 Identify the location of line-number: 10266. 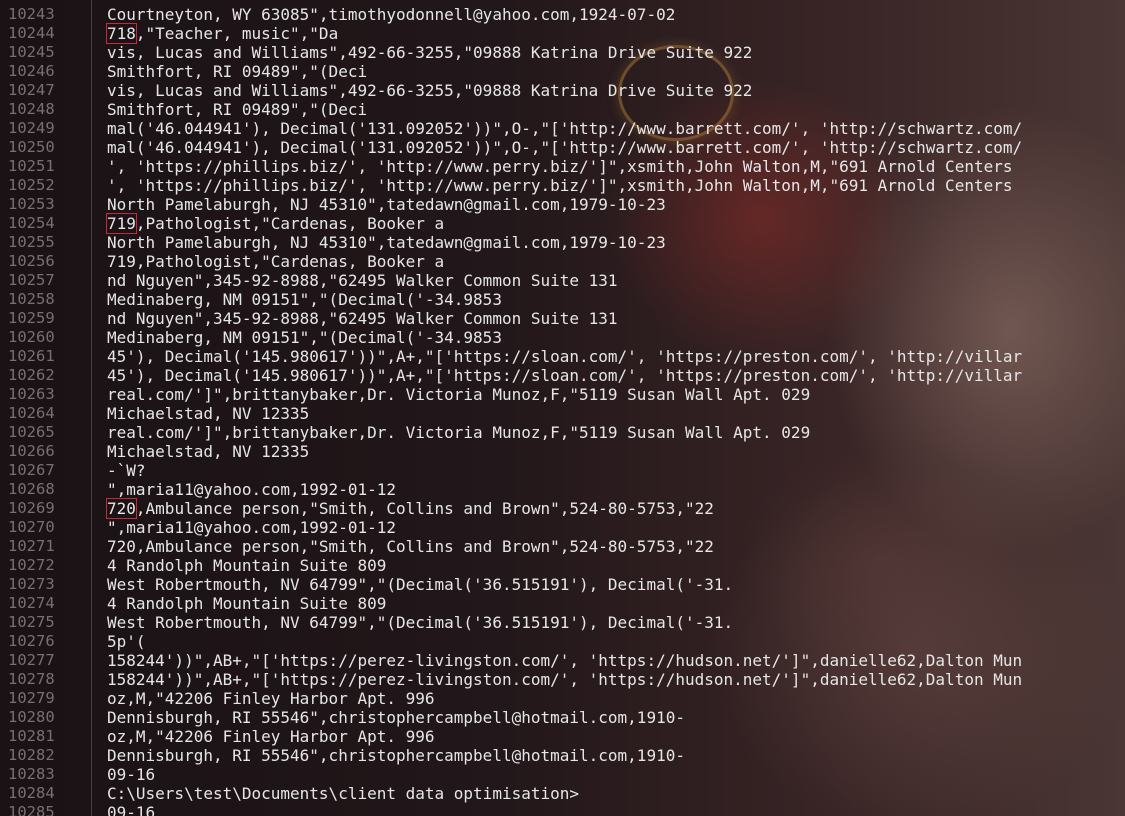
(31, 451).